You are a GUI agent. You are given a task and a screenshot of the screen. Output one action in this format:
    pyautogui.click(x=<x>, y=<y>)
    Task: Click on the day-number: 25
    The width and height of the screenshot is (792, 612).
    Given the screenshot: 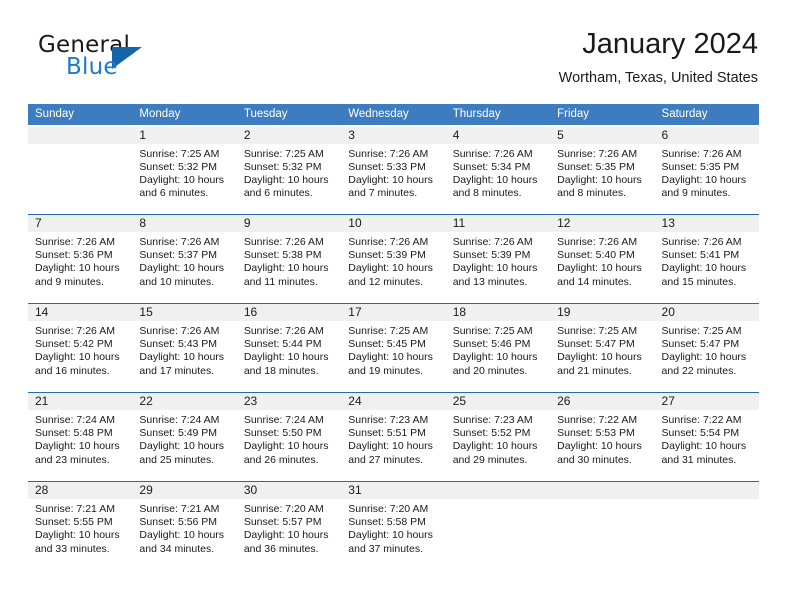 What is the action you would take?
    pyautogui.click(x=459, y=401)
    